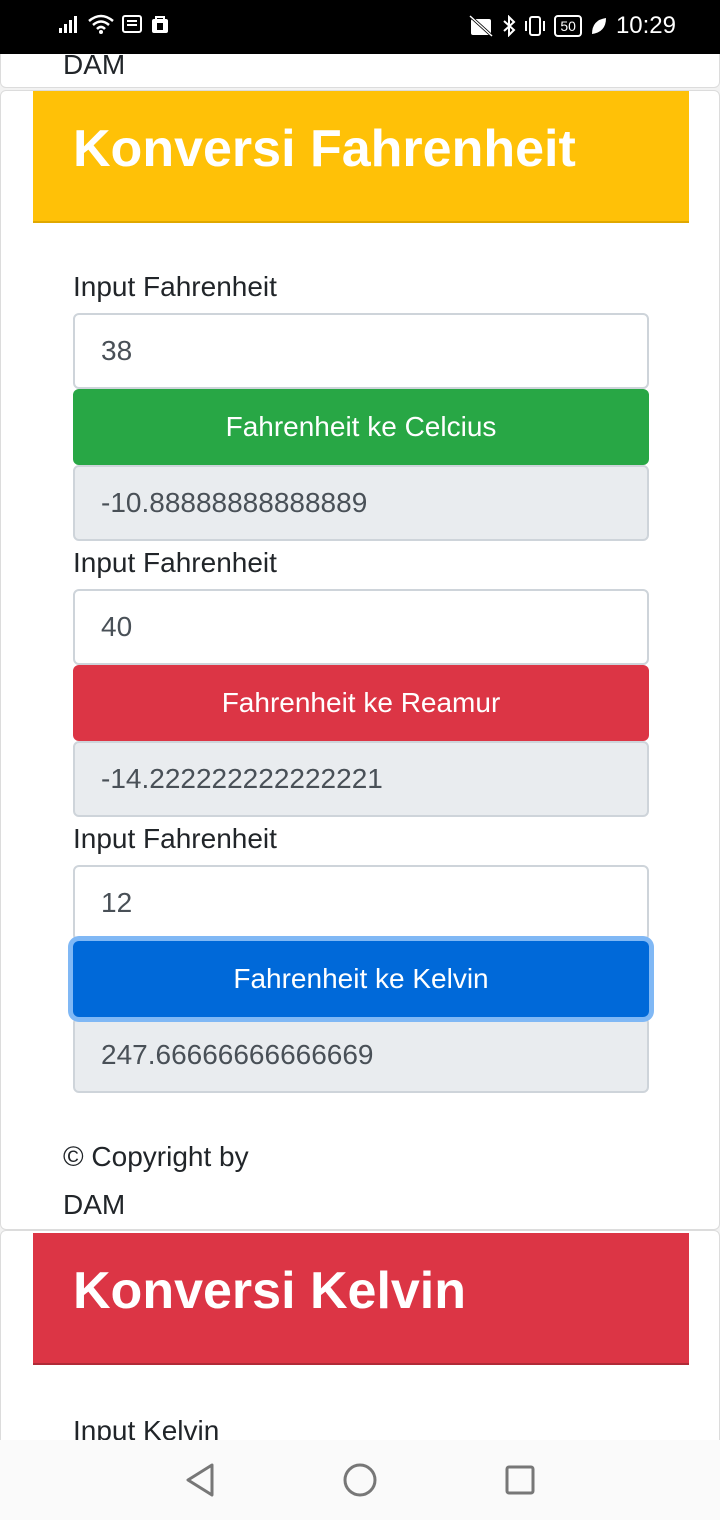 The height and width of the screenshot is (1520, 720). I want to click on fahrenheit-card-title: Konversi Fahrenheit, so click(361, 157).